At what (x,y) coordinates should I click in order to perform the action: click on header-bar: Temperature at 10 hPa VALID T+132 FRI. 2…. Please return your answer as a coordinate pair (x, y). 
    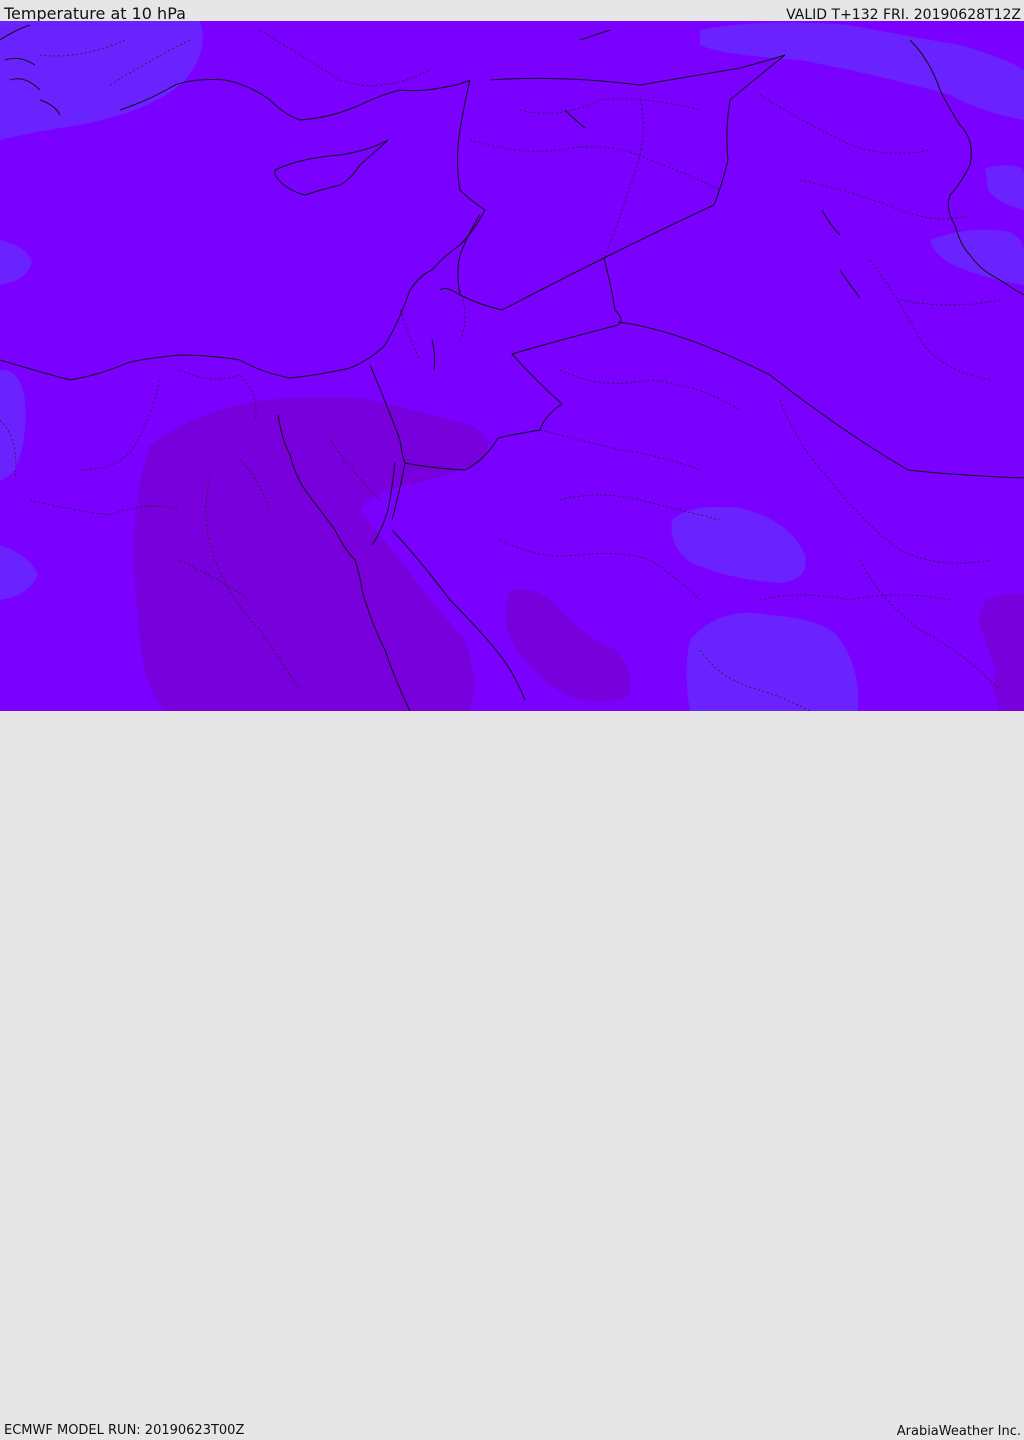
    Looking at the image, I should click on (512, 11).